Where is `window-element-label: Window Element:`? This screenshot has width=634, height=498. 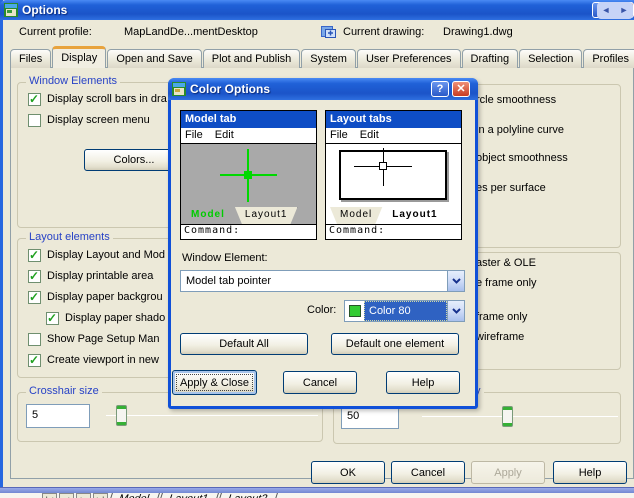 window-element-label: Window Element: is located at coordinates (225, 258).